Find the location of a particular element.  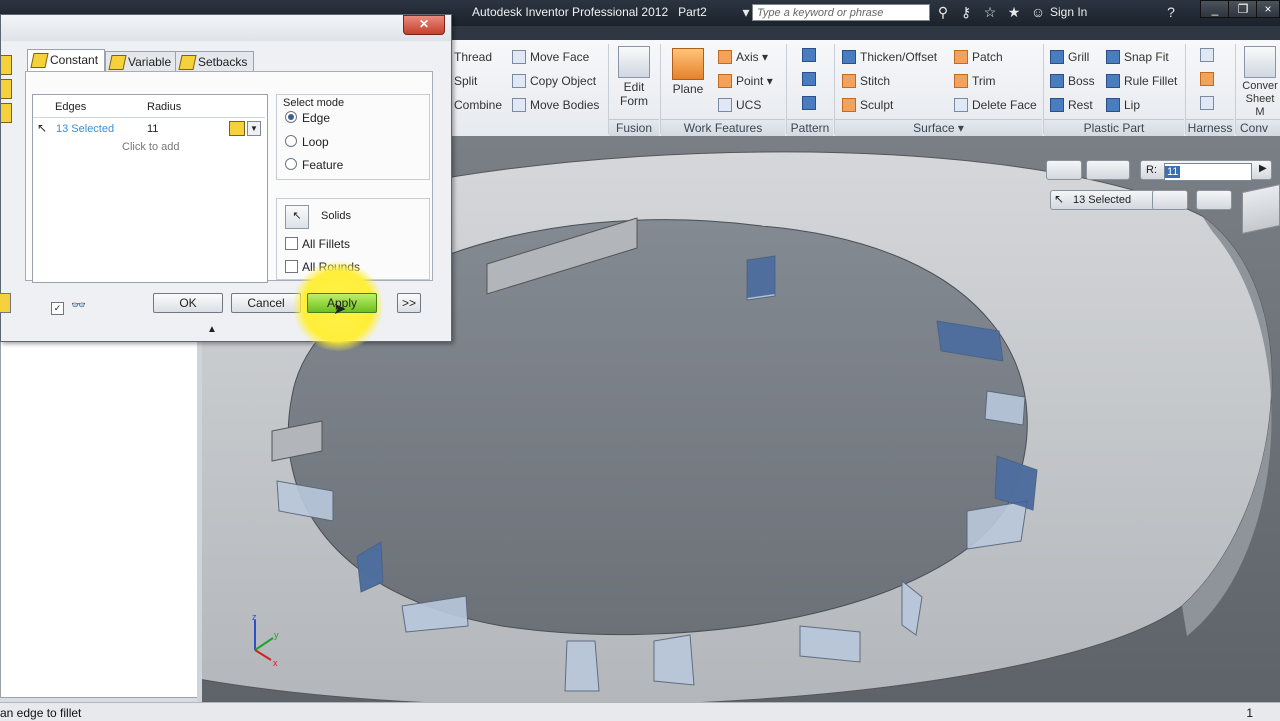

user-icon: ☺ is located at coordinates (1038, 12).